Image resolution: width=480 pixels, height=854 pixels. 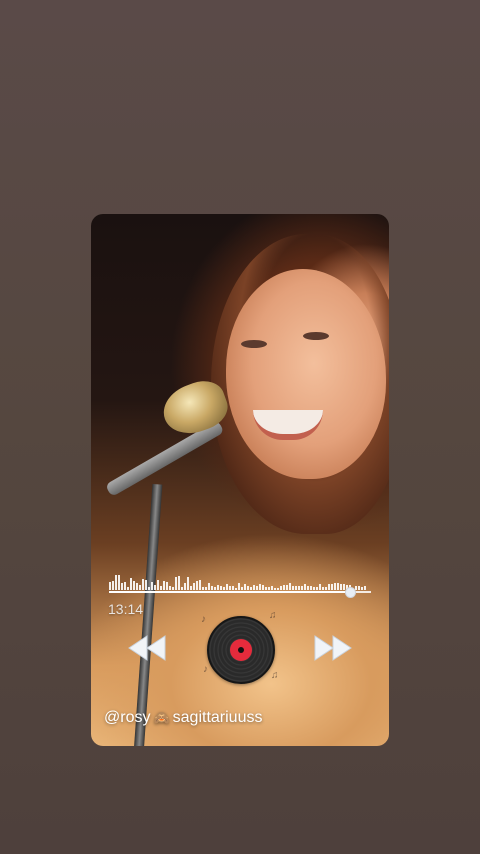 I want to click on rewind-button, so click(x=147, y=648).